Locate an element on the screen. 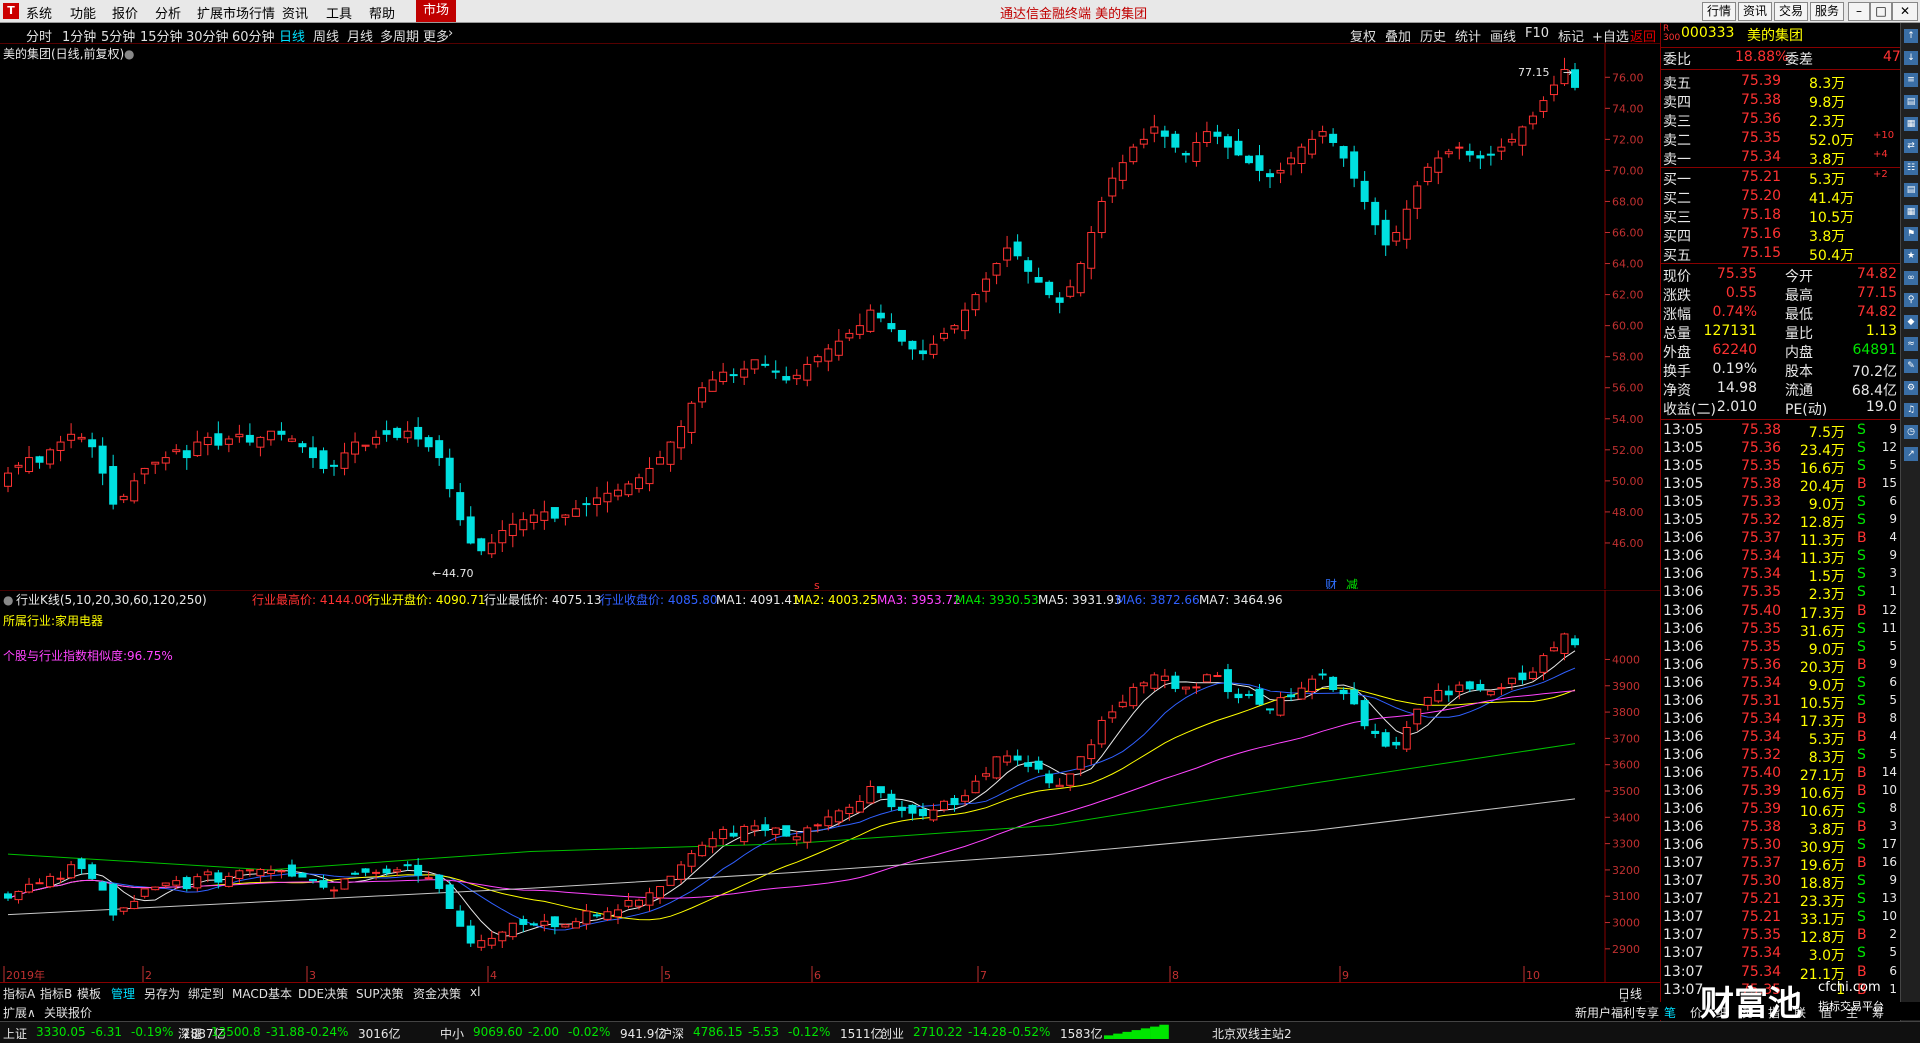  period-more: 更多 is located at coordinates (436, 35).